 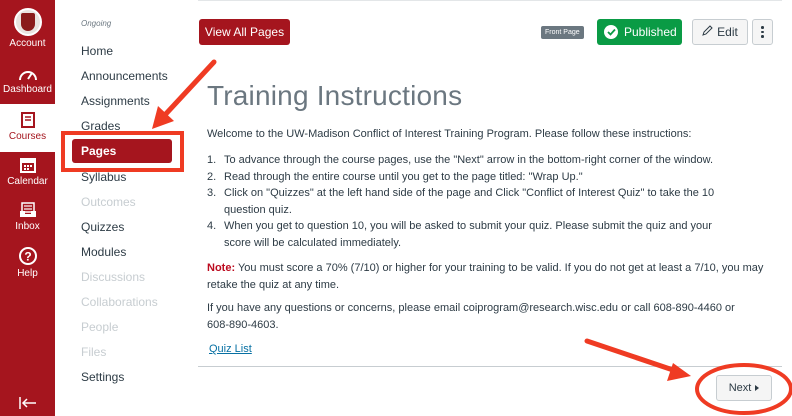 What do you see at coordinates (27, 136) in the screenshot?
I see `nav-courses-label: Courses` at bounding box center [27, 136].